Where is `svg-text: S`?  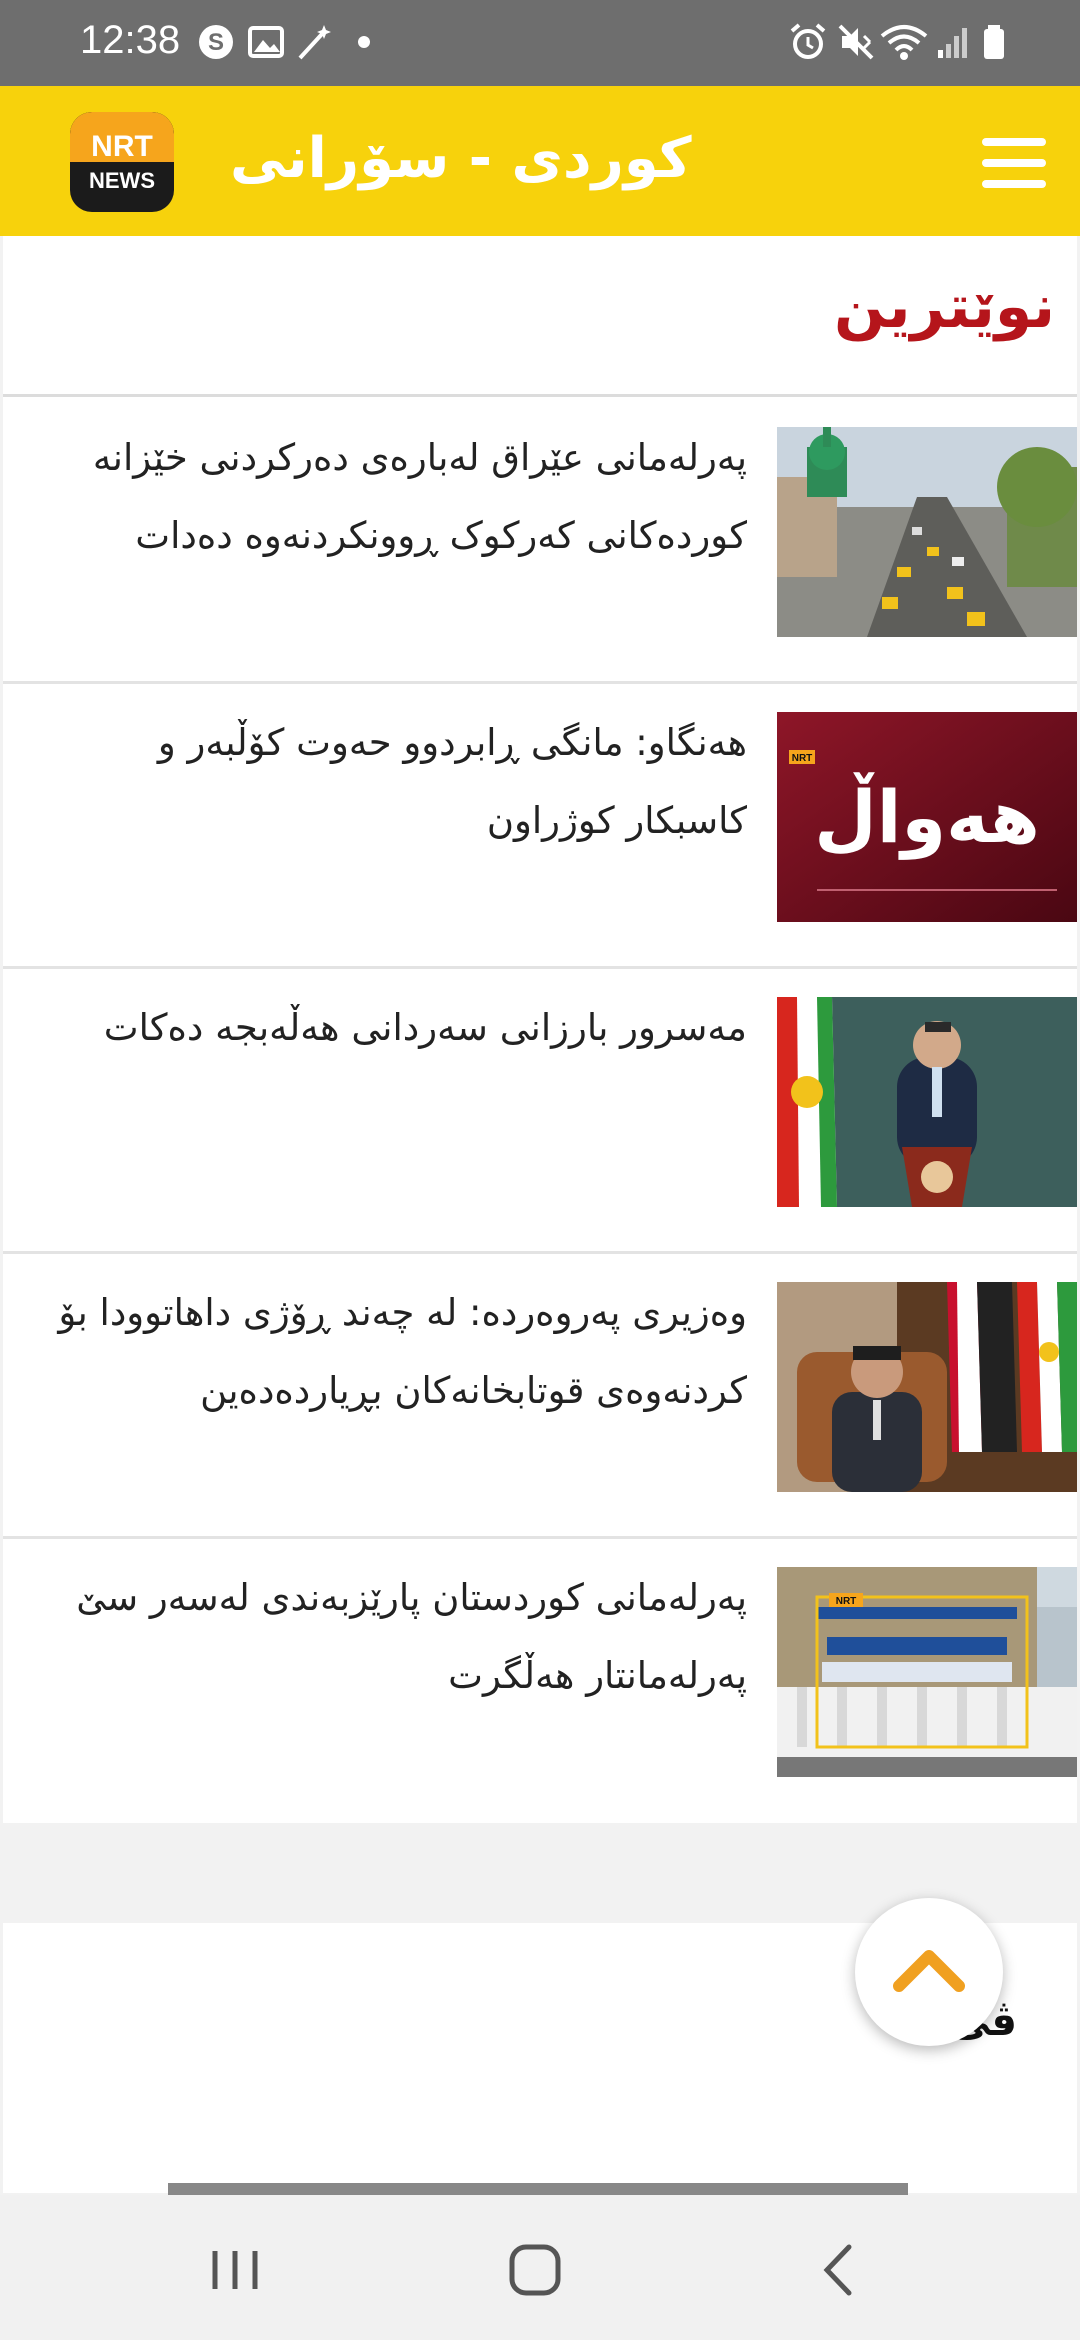
svg-text: S is located at coordinates (216, 42).